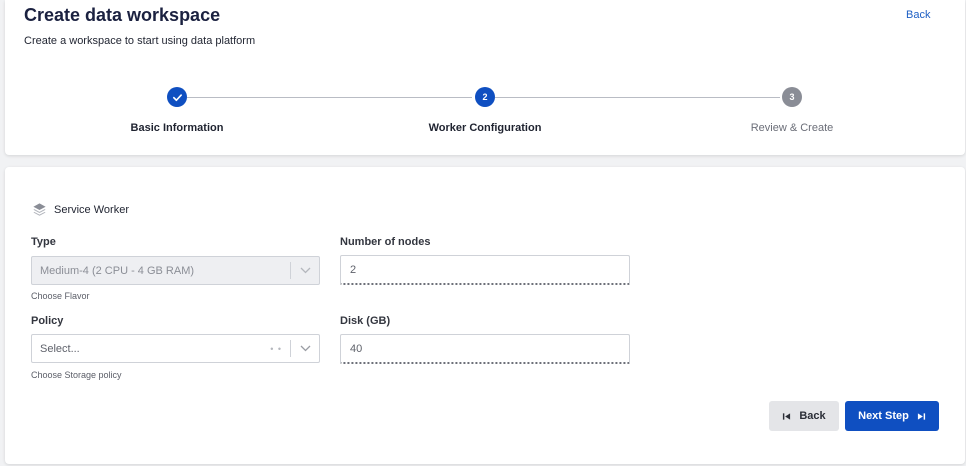  Describe the element at coordinates (812, 416) in the screenshot. I see `back-button-label: Back` at that location.